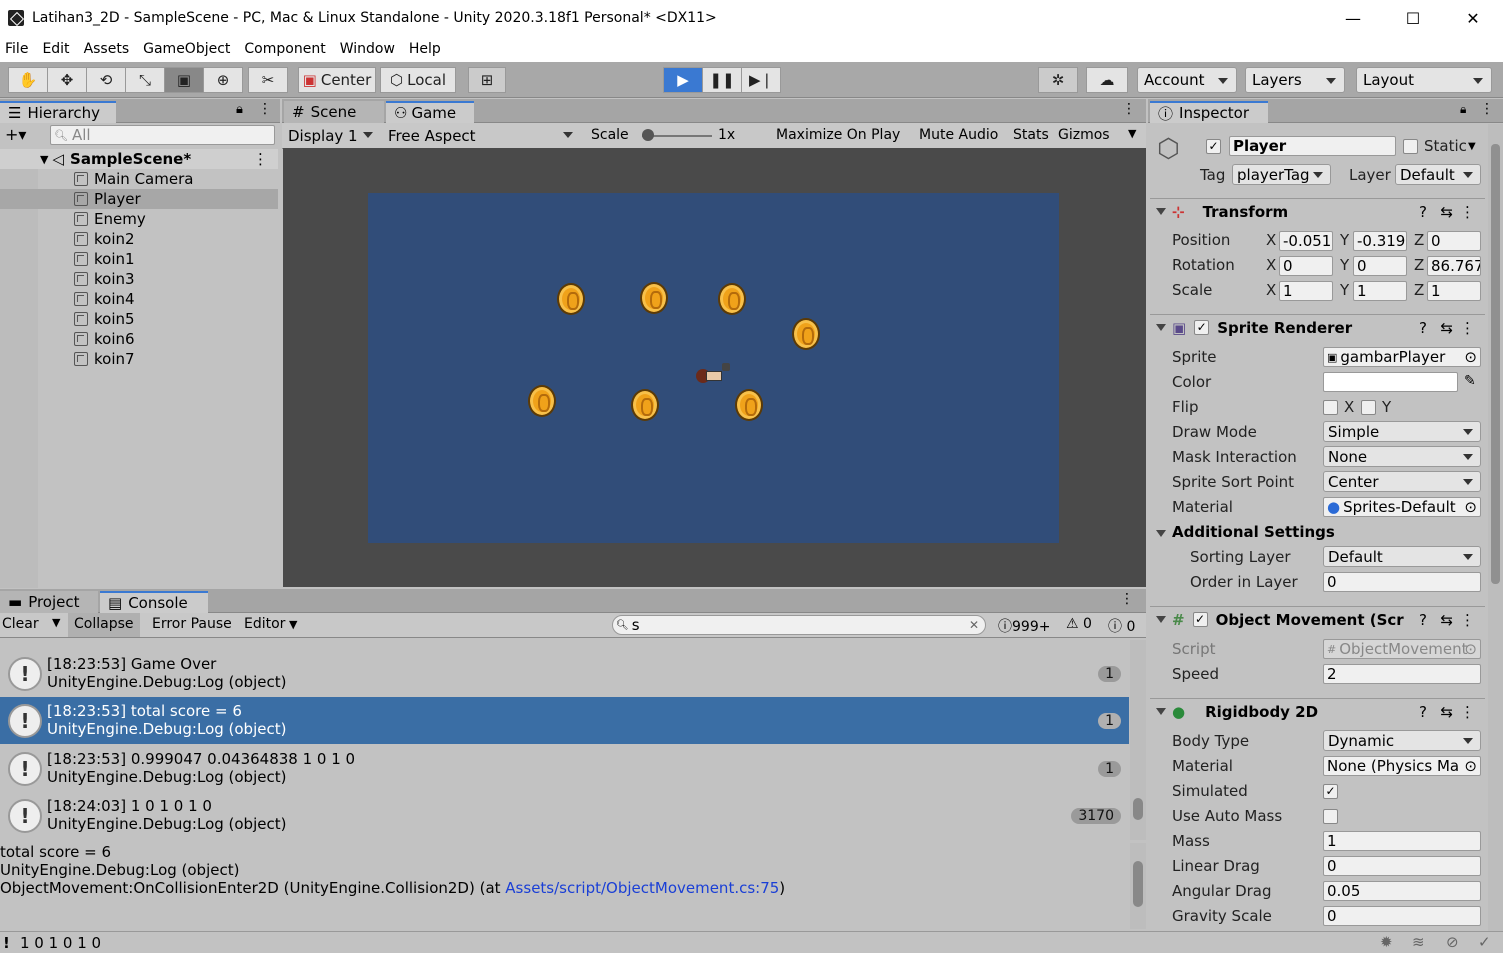 The image size is (1503, 953). I want to click on console-list-scrollbar, so click(1138, 740).